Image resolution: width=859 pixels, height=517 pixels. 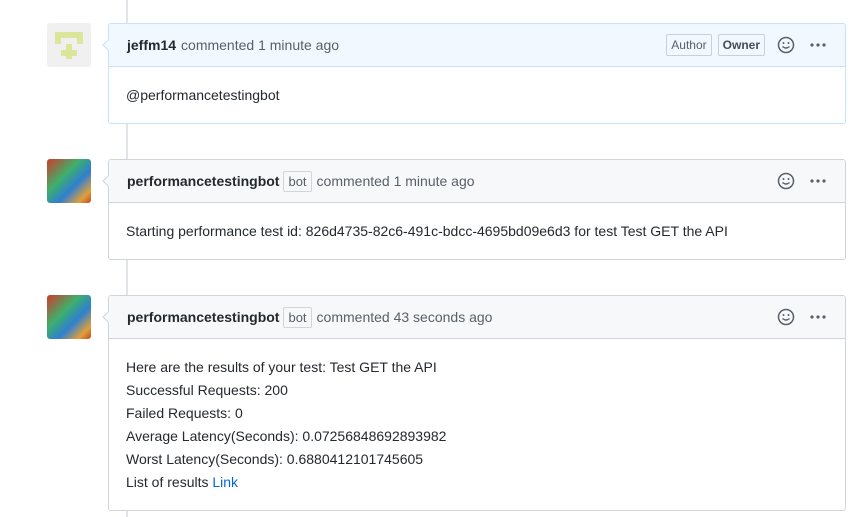 I want to click on comment-text-line: Successful Requests: 200, so click(x=207, y=390).